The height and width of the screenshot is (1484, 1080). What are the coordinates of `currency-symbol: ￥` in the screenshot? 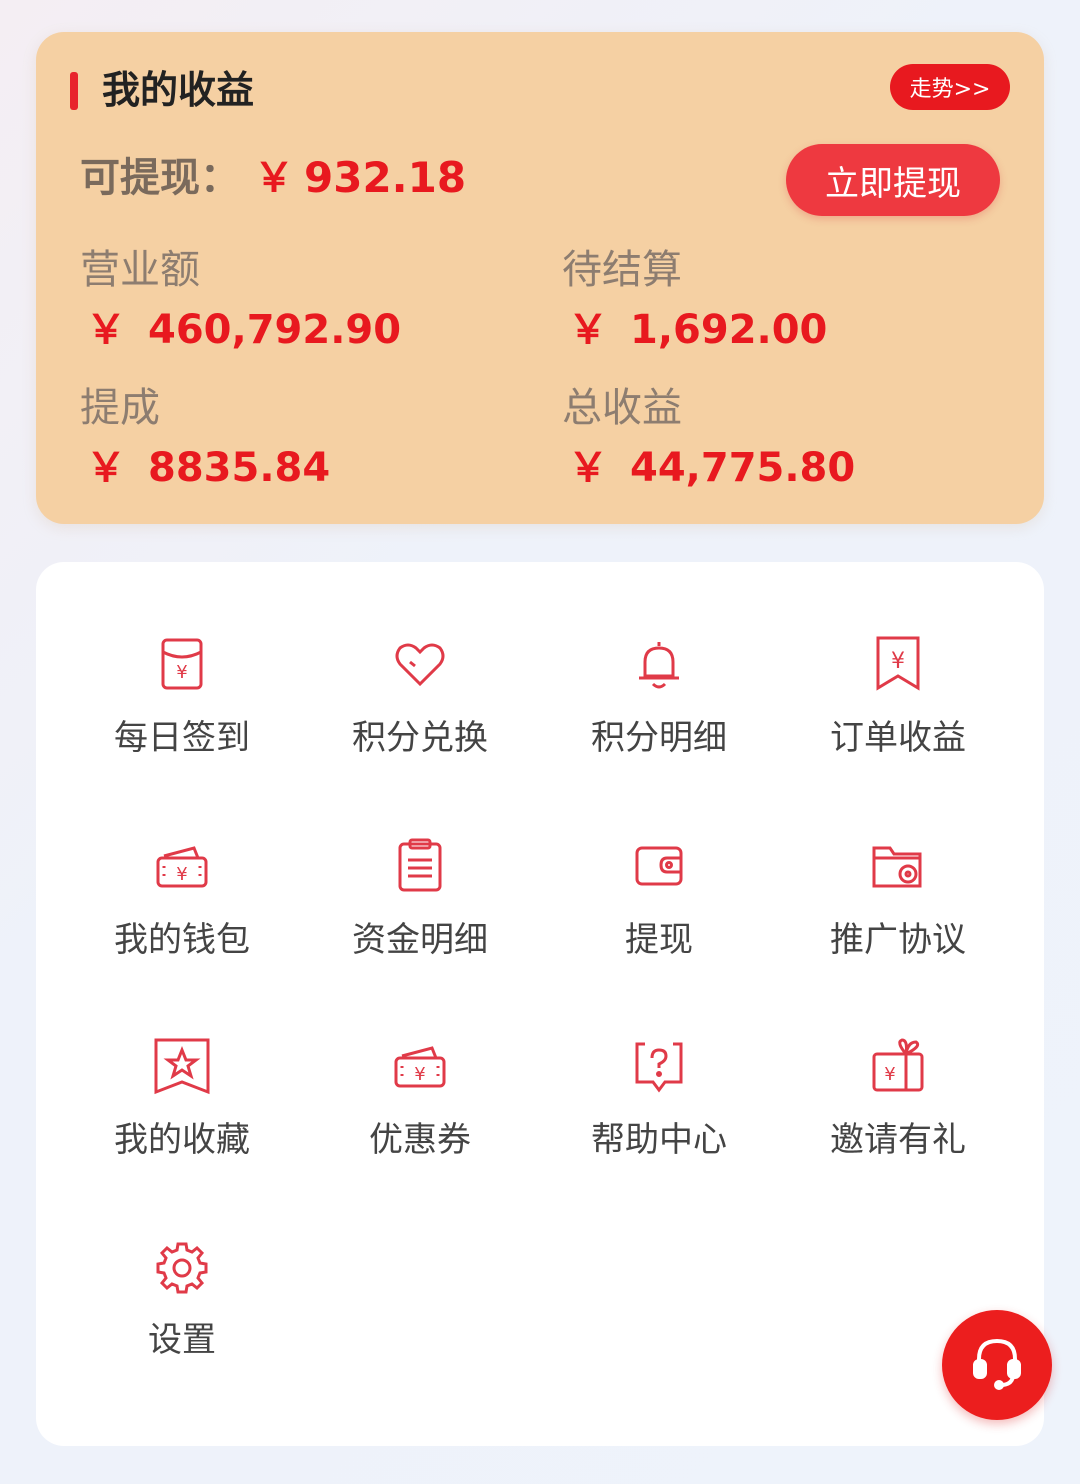 It's located at (274, 178).